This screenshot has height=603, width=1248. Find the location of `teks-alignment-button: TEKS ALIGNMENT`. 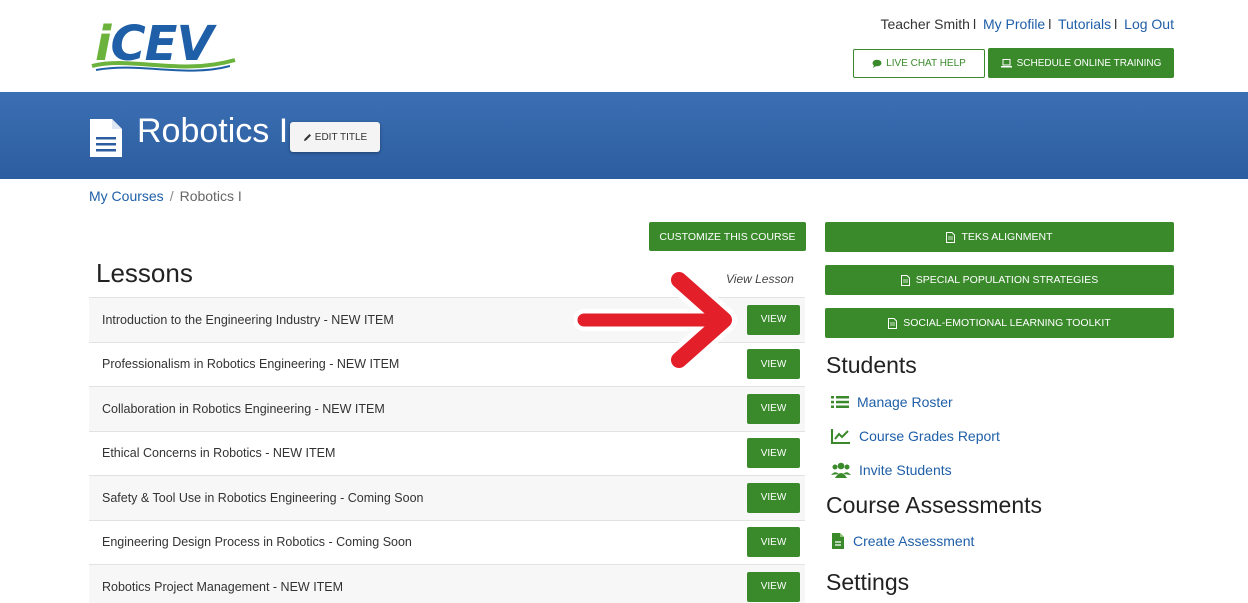

teks-alignment-button: TEKS ALIGNMENT is located at coordinates (999, 237).